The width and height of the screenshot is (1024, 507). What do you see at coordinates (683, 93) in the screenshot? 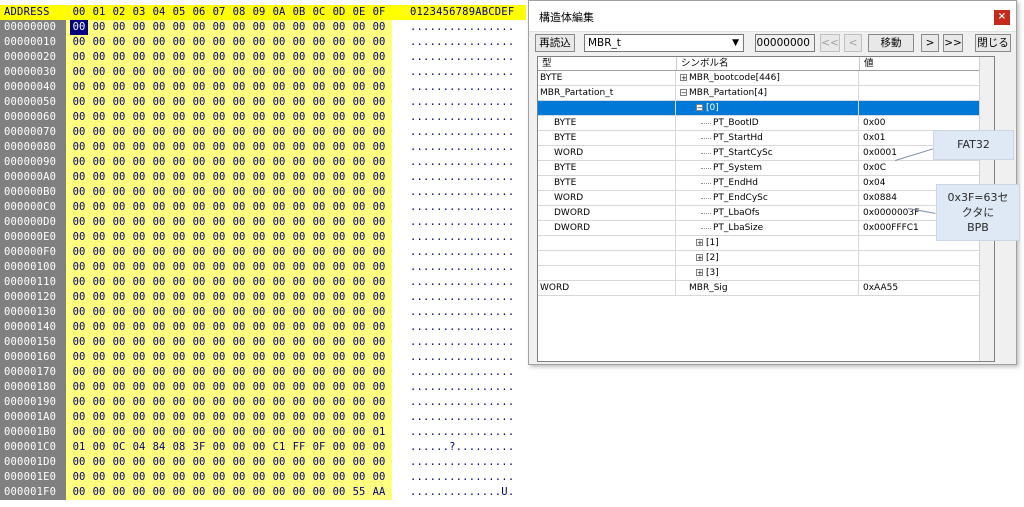
I see `collapse-icon: −` at bounding box center [683, 93].